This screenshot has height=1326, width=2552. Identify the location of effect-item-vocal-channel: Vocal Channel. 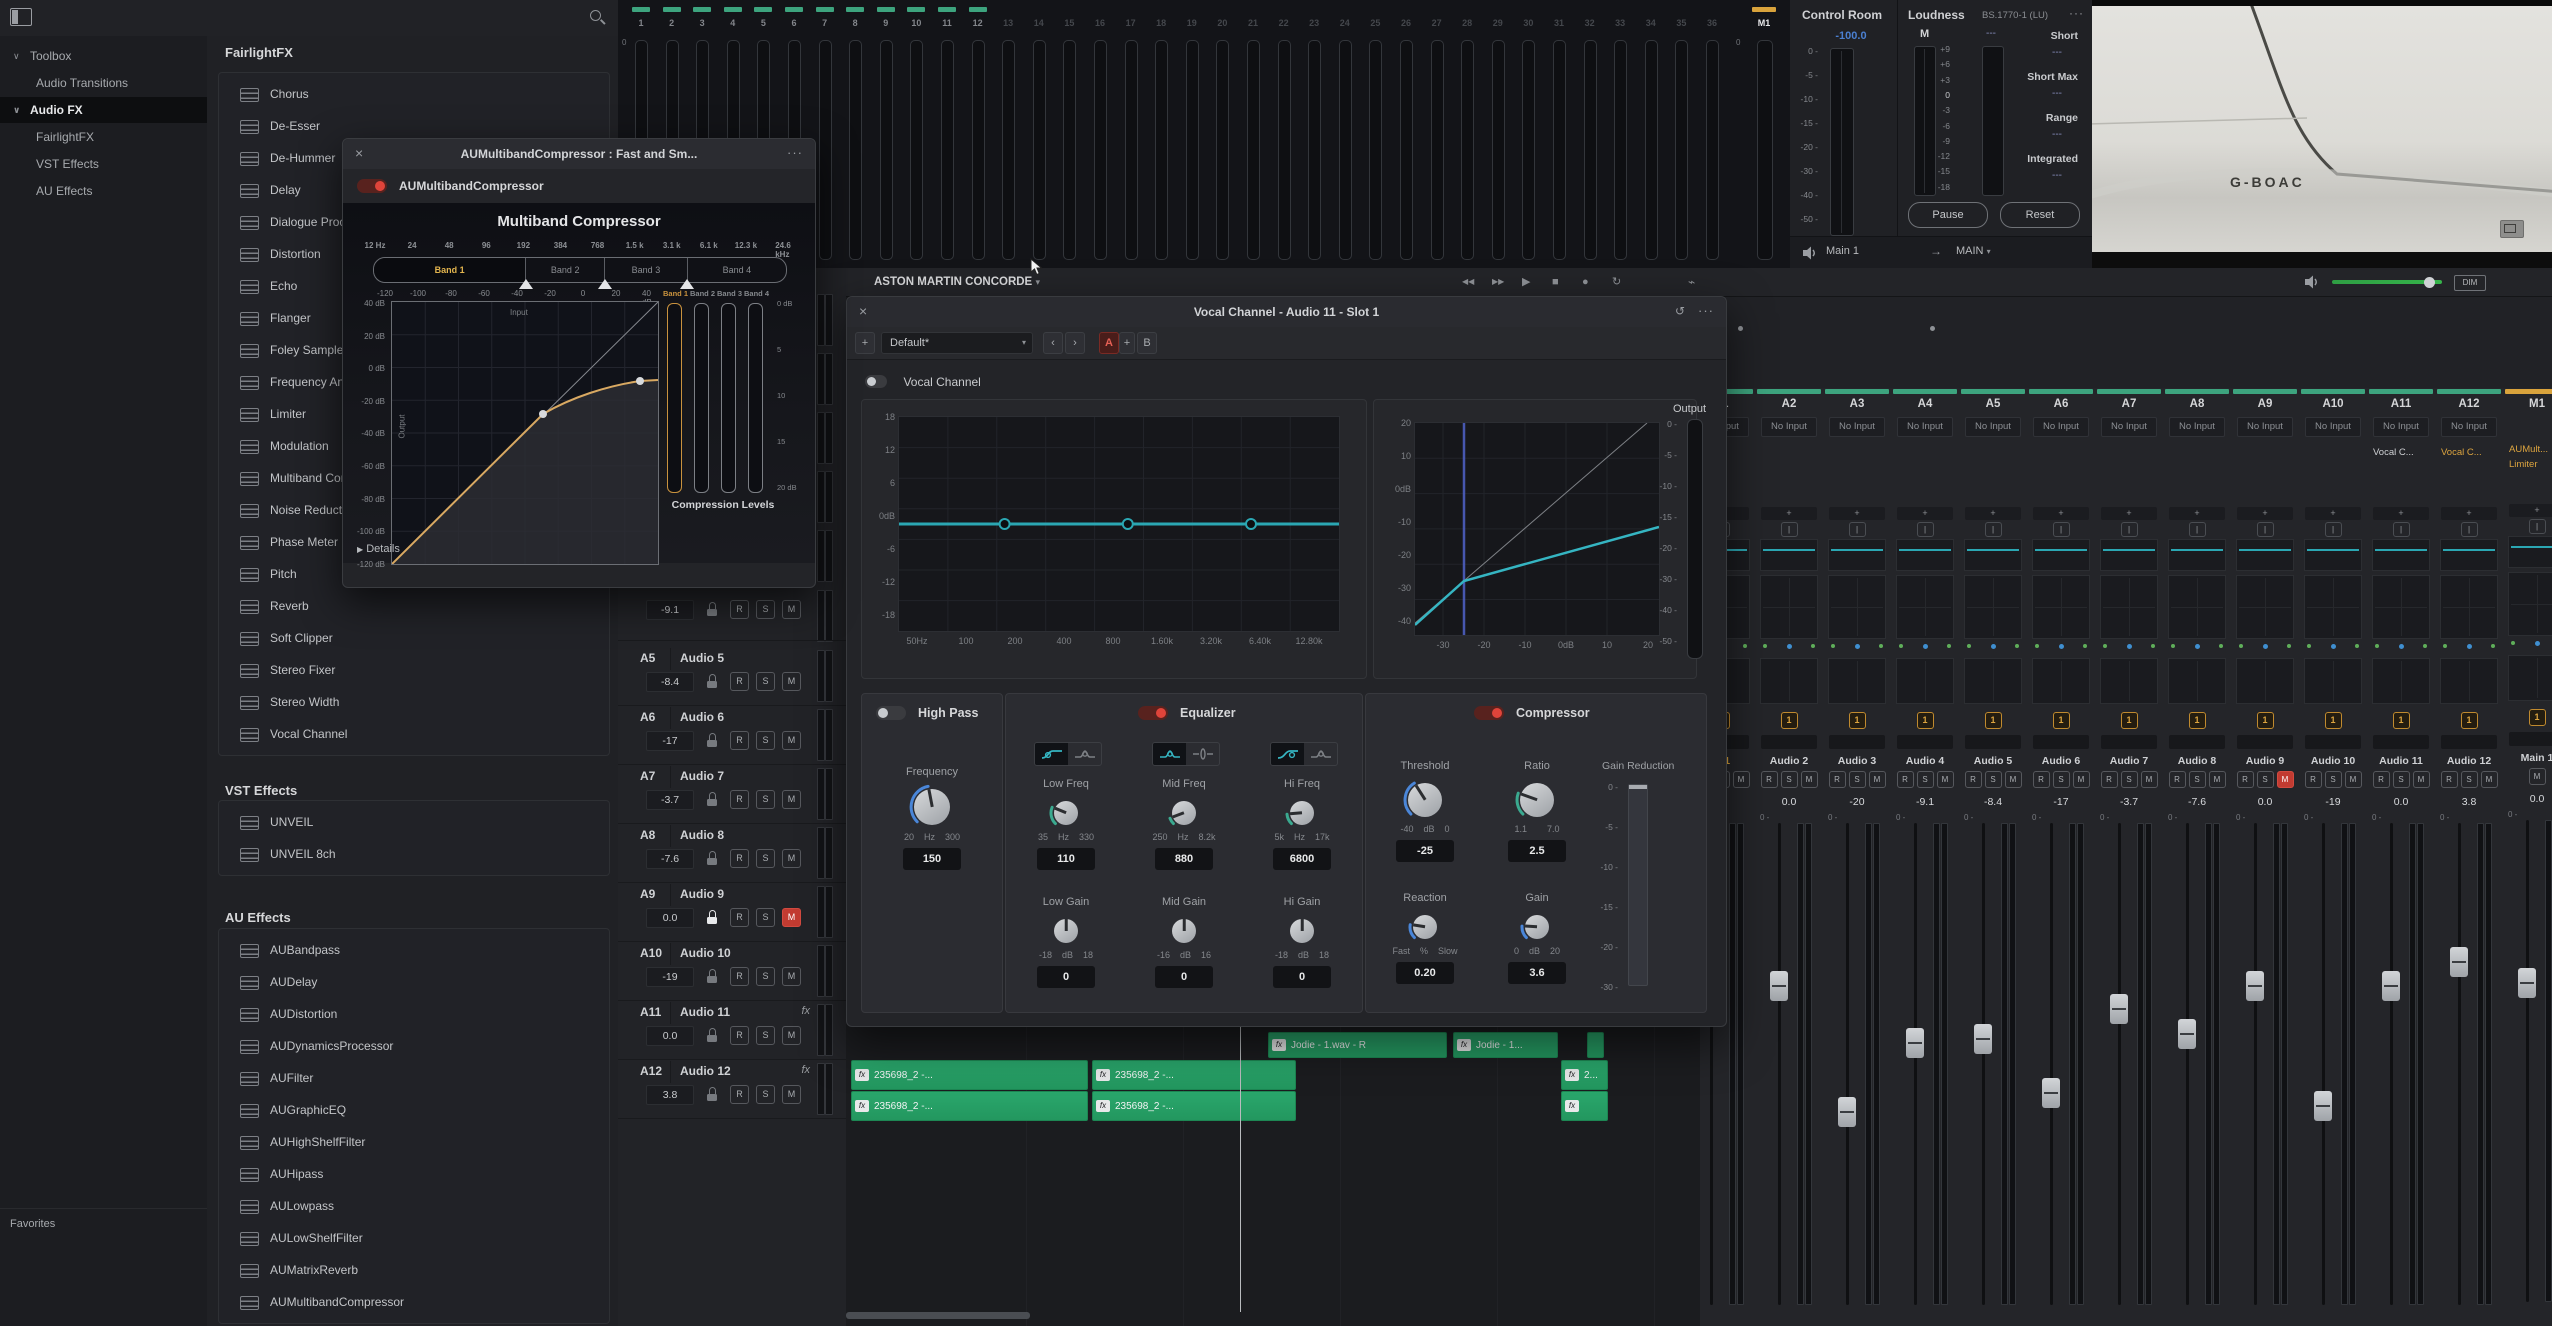
(414, 734).